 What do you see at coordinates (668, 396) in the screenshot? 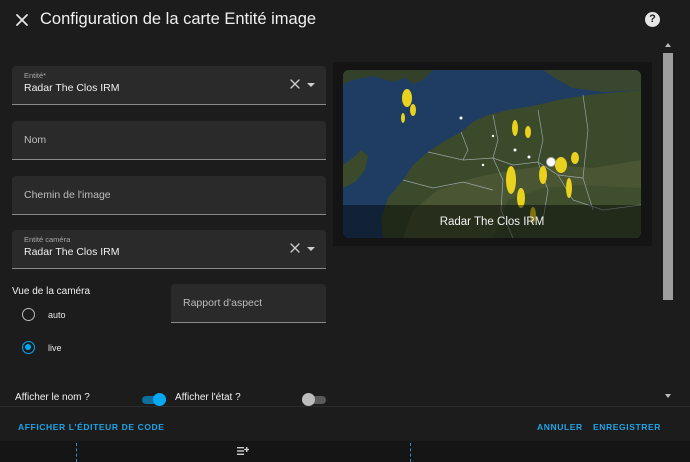
I see `scroll-down-icon` at bounding box center [668, 396].